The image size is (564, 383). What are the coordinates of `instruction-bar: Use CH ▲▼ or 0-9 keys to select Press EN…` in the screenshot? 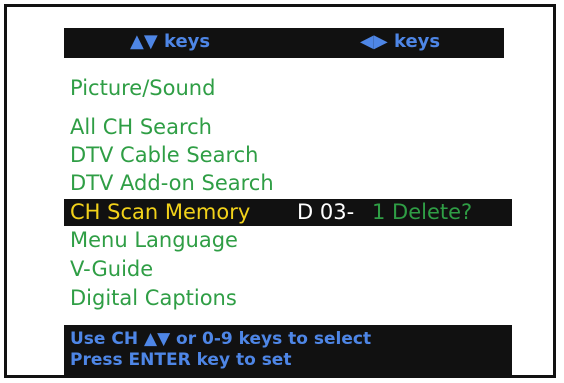 It's located at (288, 350).